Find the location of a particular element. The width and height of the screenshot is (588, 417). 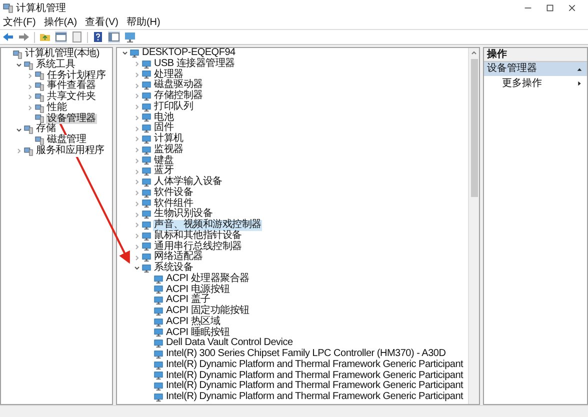

menu-item: 查看(V) is located at coordinates (101, 22).